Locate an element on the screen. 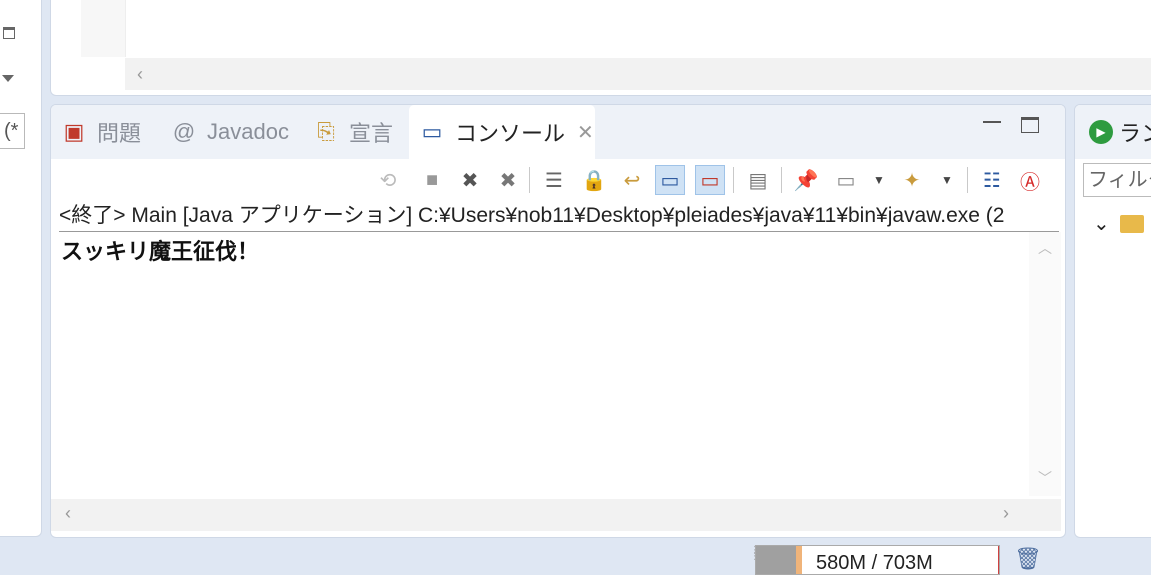  remove-all-terminated-icon: ✖ is located at coordinates (508, 180).